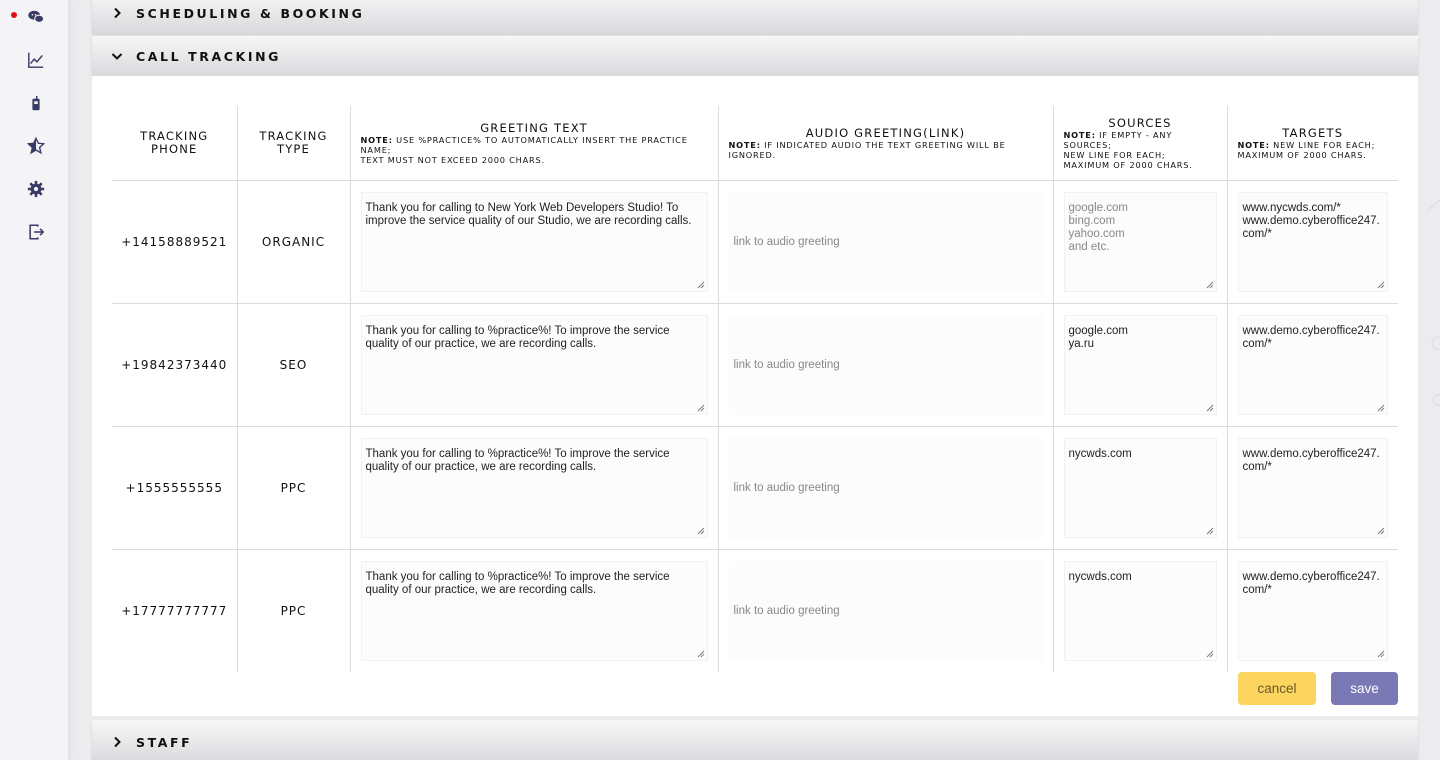 The width and height of the screenshot is (1440, 760). What do you see at coordinates (755, 56) in the screenshot?
I see `section-call-tracking: CALL TRACKING` at bounding box center [755, 56].